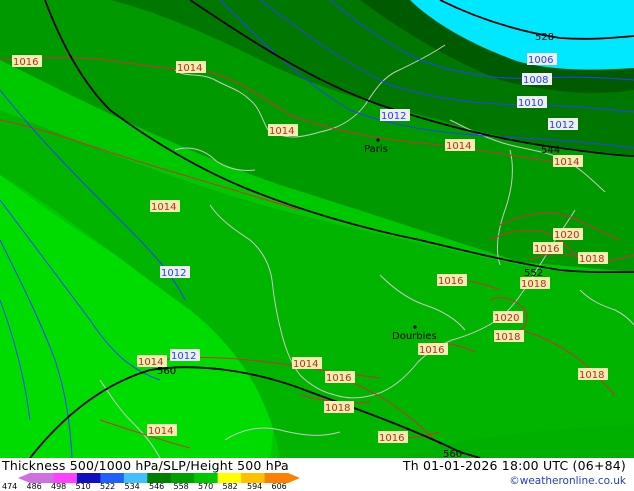  I want to click on svg-text: 1008, so click(535, 80).